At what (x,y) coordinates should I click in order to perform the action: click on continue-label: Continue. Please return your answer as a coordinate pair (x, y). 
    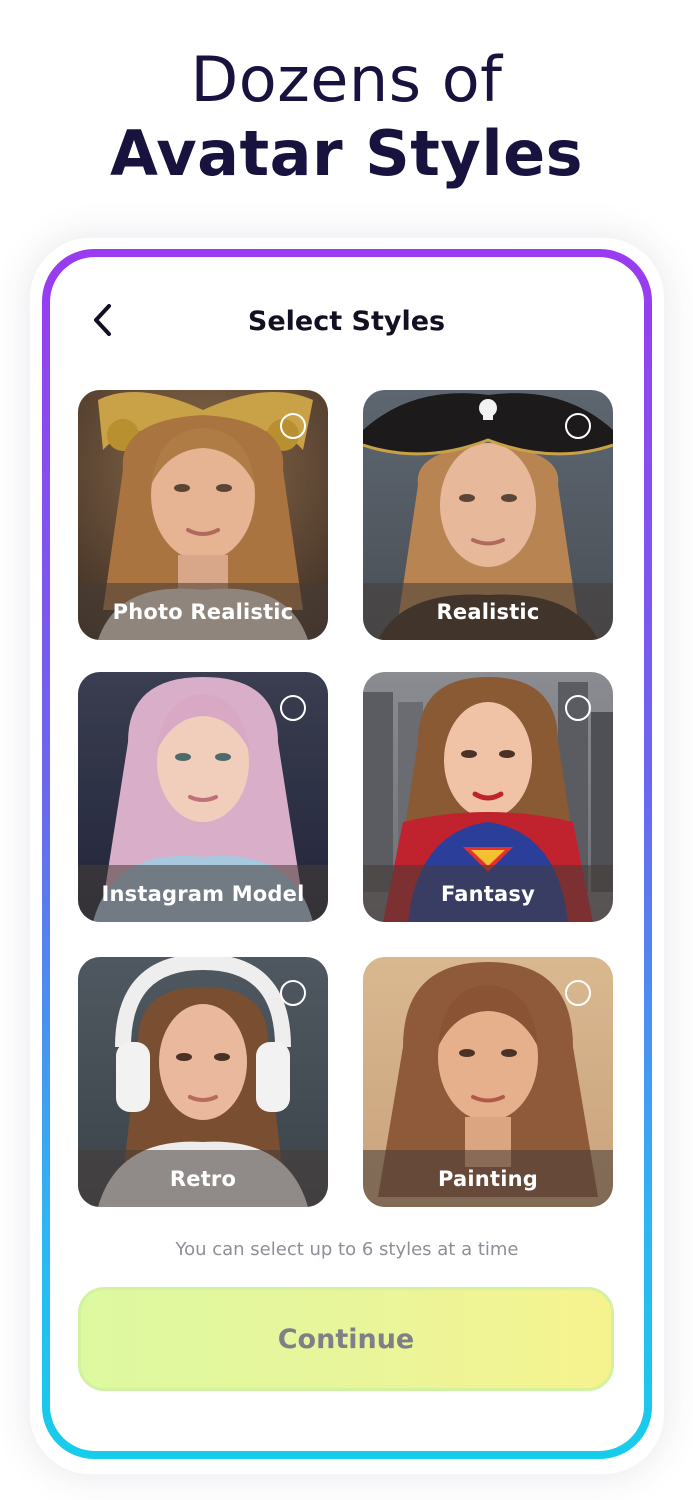
    Looking at the image, I should click on (346, 1339).